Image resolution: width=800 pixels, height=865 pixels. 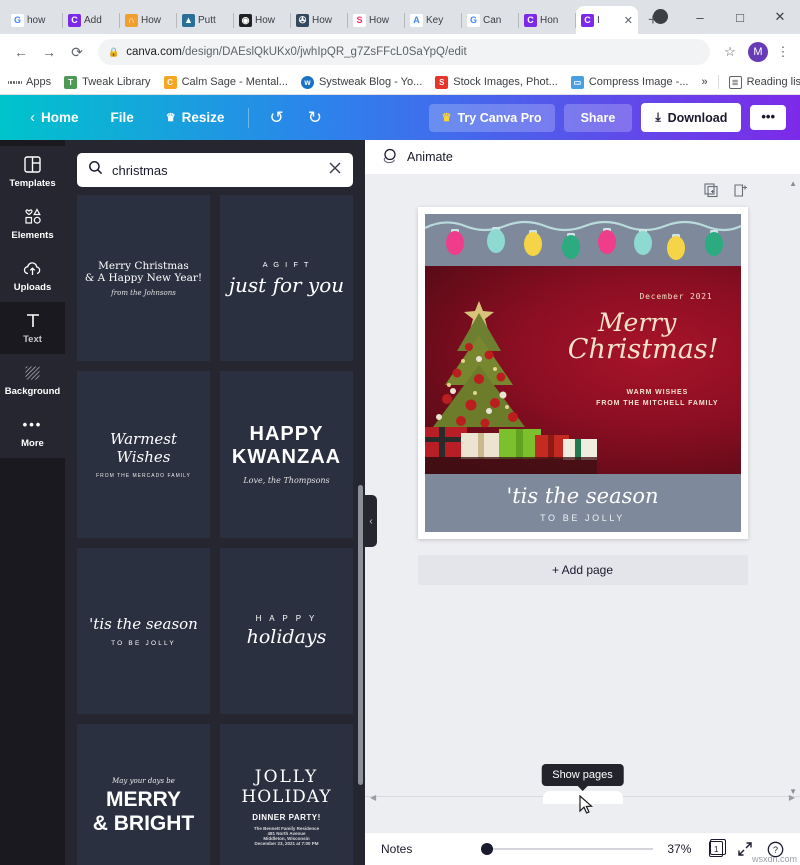 What do you see at coordinates (704, 82) in the screenshot?
I see `bookmarks-overflow-button: »` at bounding box center [704, 82].